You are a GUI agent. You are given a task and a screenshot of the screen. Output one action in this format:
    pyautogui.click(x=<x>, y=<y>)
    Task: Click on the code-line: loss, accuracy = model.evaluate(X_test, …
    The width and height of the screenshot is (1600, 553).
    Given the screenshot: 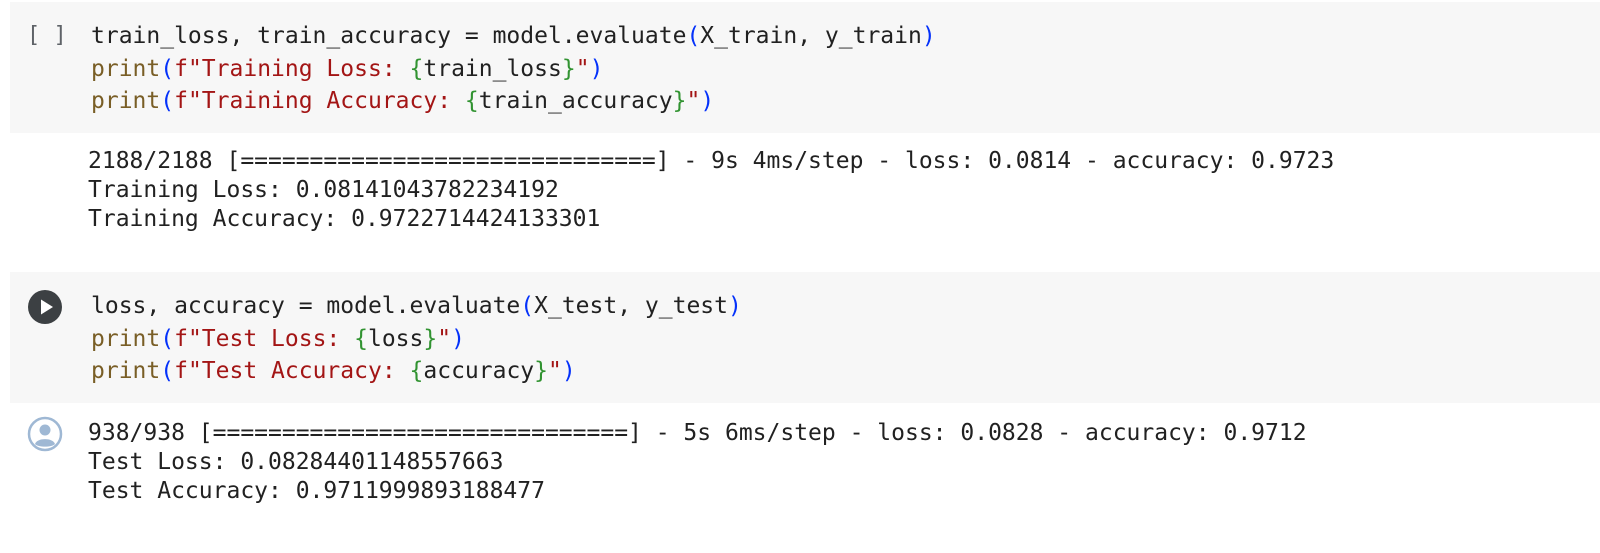 What is the action you would take?
    pyautogui.click(x=416, y=306)
    